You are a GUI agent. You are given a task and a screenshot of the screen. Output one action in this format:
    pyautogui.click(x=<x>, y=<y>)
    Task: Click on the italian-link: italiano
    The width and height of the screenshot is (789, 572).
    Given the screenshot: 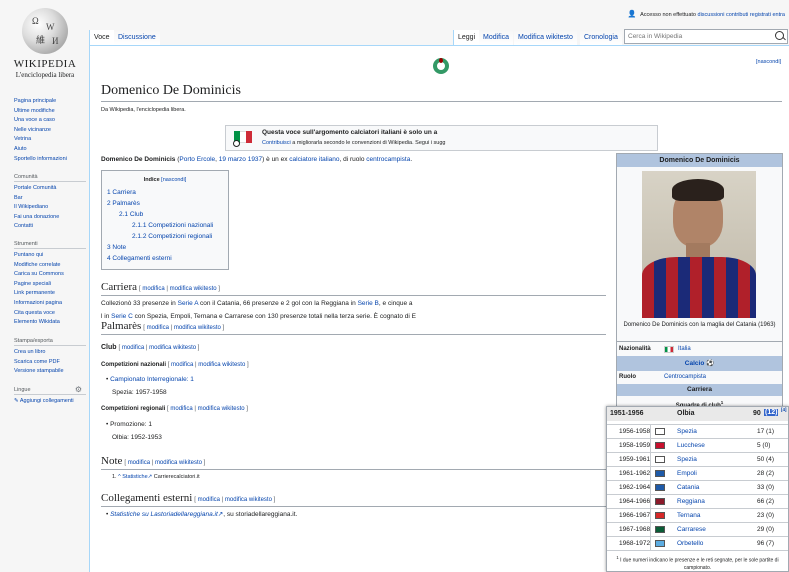 What is the action you would take?
    pyautogui.click(x=329, y=159)
    